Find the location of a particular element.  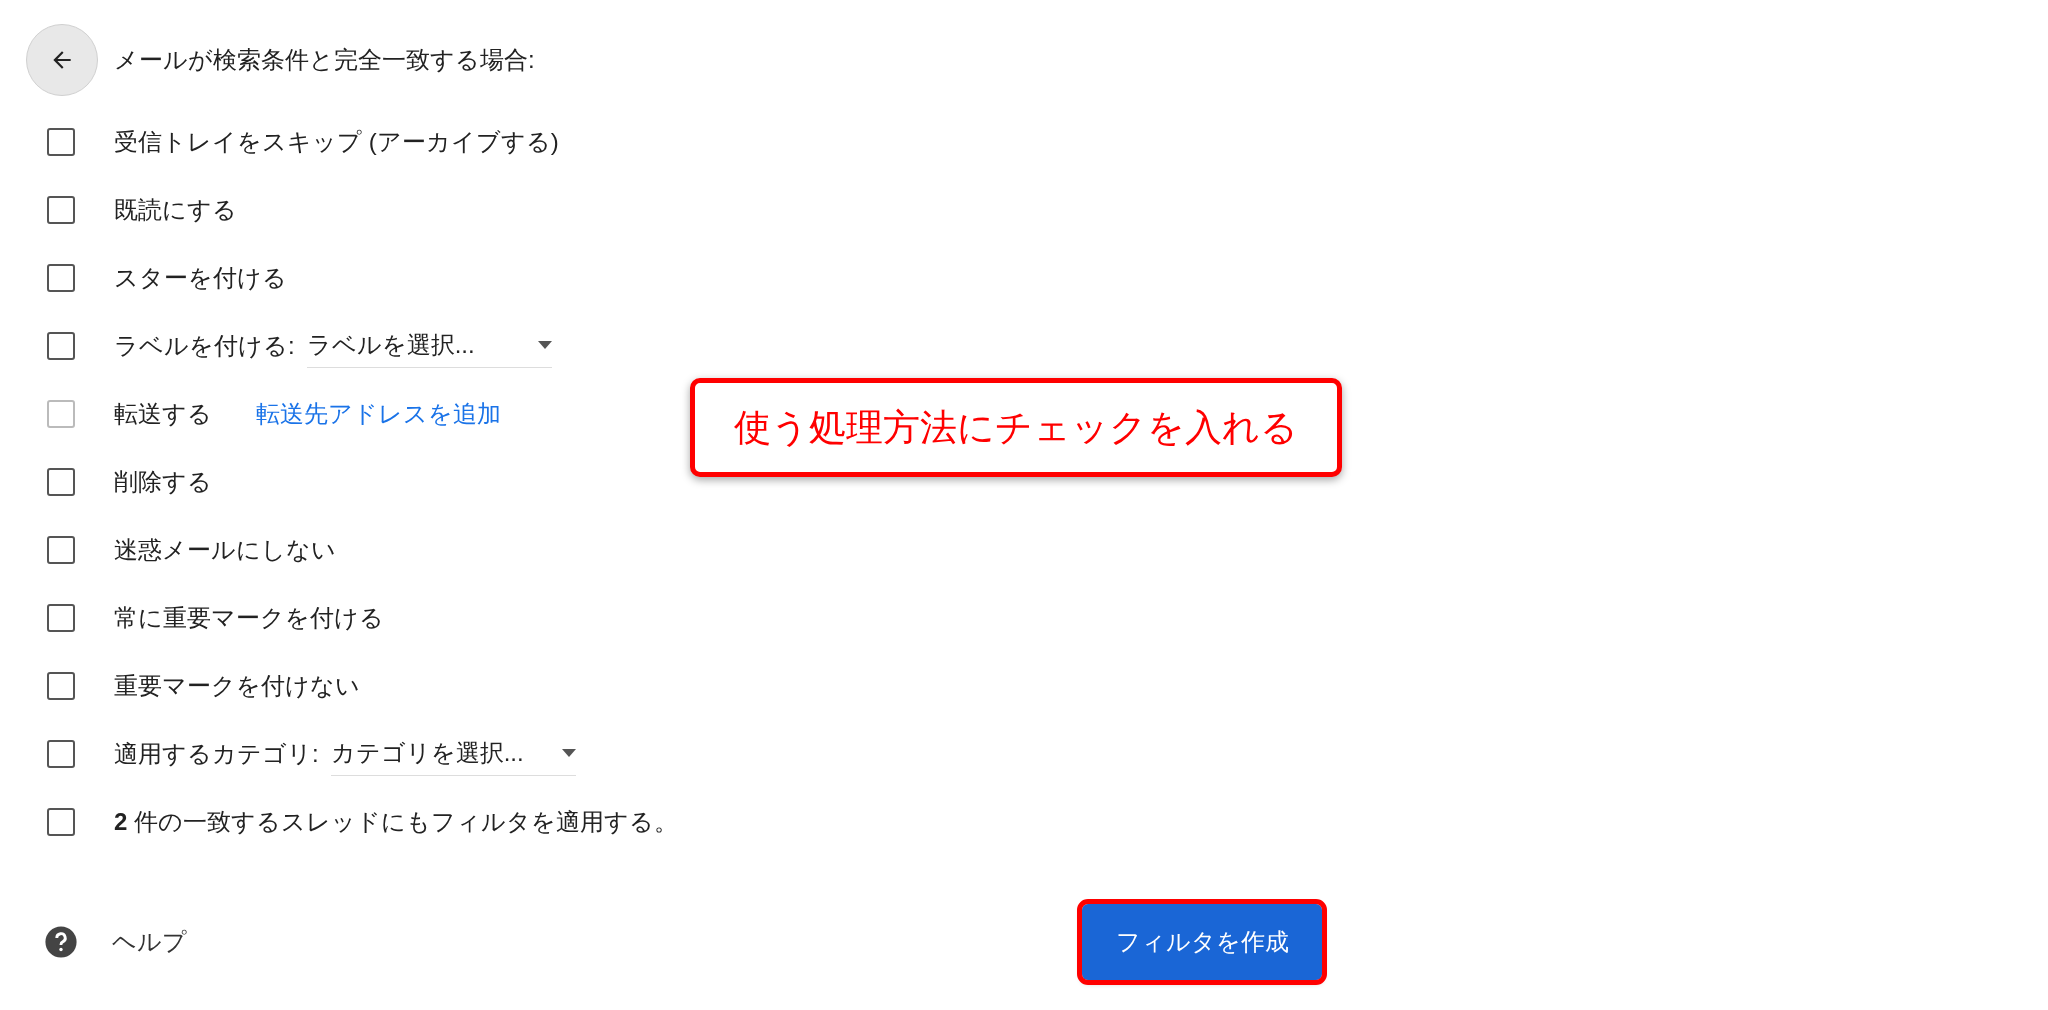

action-label: 迷惑メールにしない is located at coordinates (225, 550).